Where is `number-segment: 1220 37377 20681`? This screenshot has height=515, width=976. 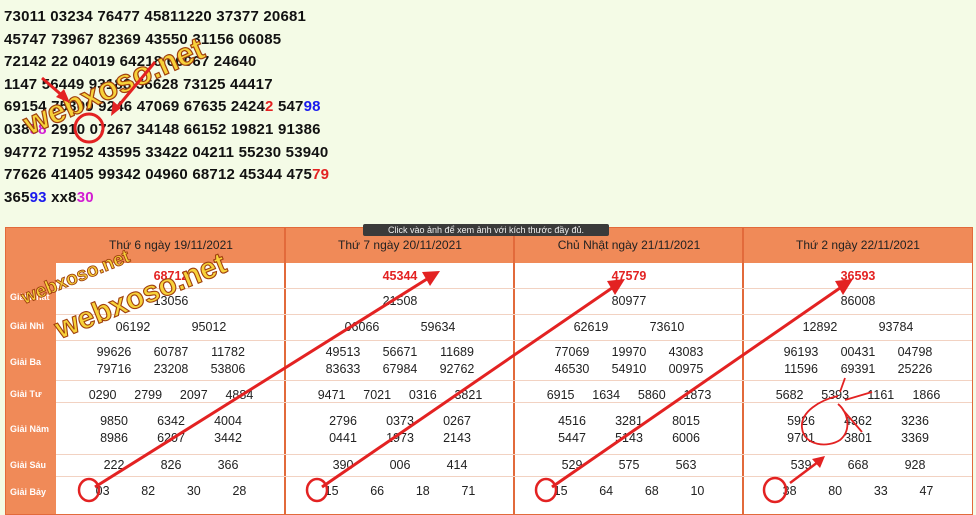 number-segment: 1220 37377 20681 is located at coordinates (242, 16).